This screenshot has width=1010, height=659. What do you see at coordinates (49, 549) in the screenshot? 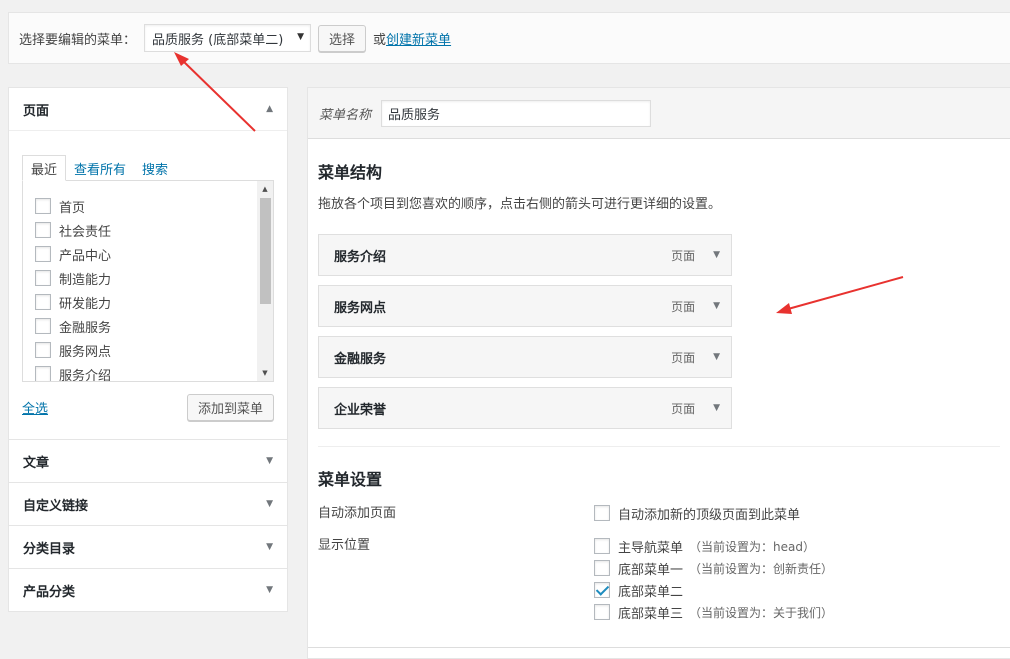
I see `collapsed-box-title: 分类目录` at bounding box center [49, 549].